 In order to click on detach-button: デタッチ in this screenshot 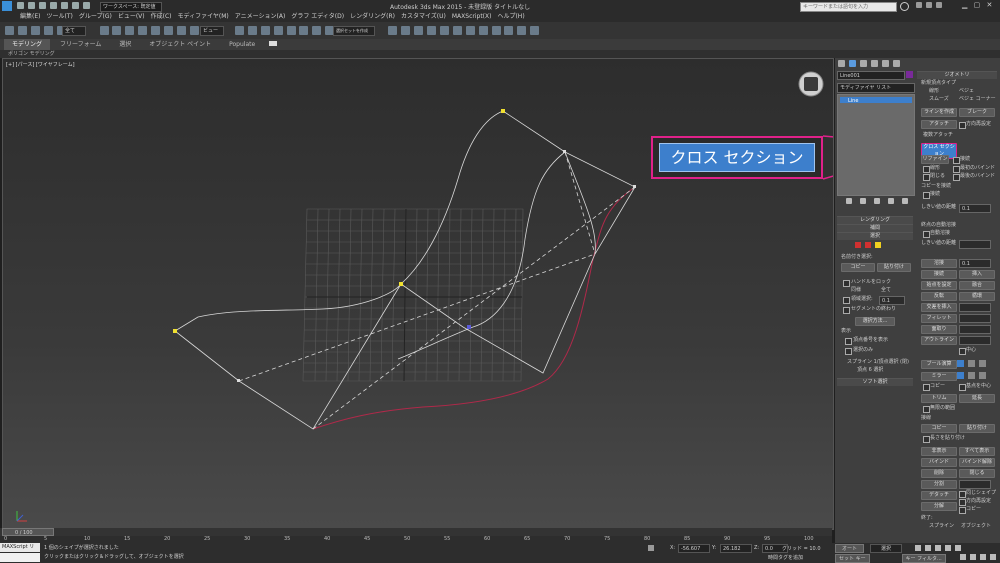, I will do `click(939, 495)`.